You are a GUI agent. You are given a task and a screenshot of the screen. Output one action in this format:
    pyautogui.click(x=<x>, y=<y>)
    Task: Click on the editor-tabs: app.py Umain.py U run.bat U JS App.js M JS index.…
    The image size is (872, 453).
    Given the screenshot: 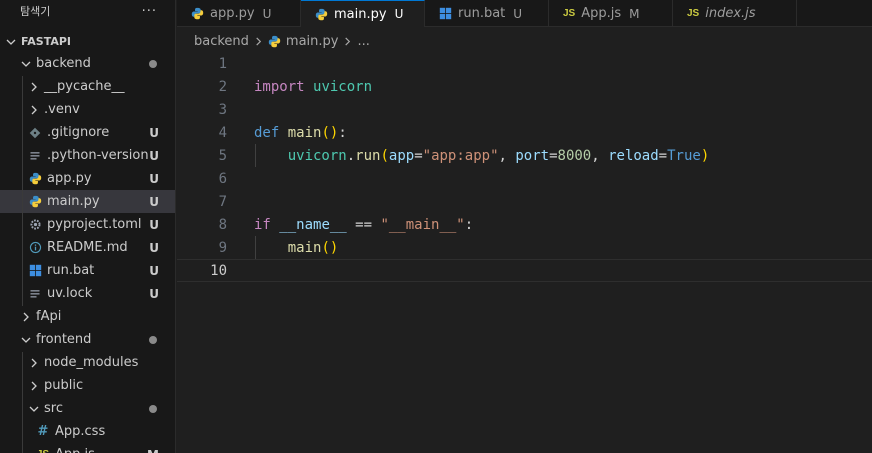 What is the action you would take?
    pyautogui.click(x=524, y=13)
    